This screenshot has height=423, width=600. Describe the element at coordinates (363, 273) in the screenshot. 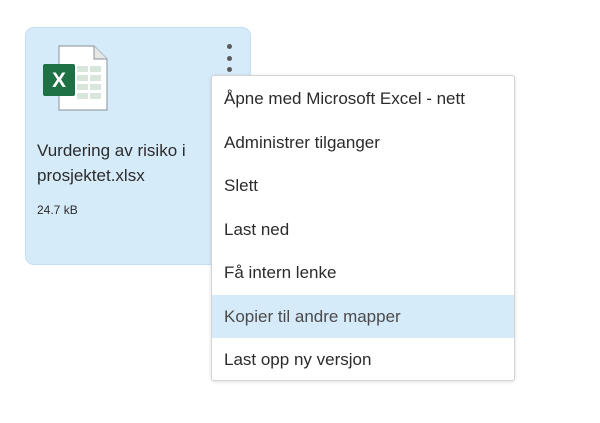

I see `menu-item-get-internal-link: Få intern lenke` at that location.